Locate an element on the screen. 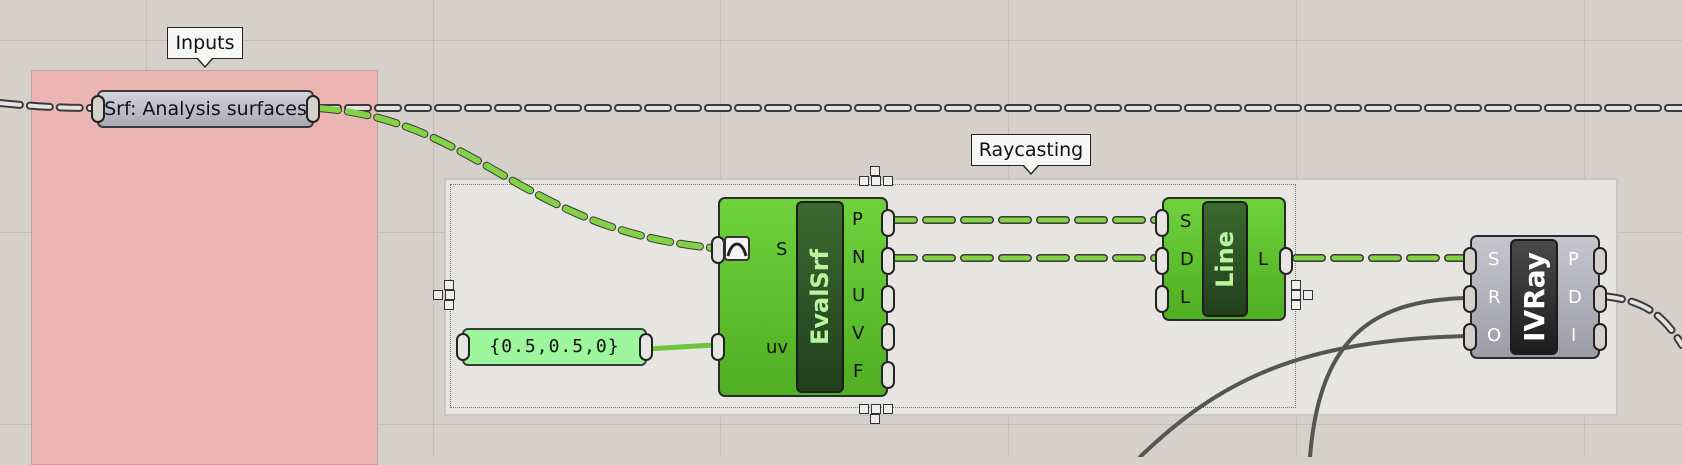 Image resolution: width=1682 pixels, height=465 pixels. output-label-d: D is located at coordinates (1575, 297).